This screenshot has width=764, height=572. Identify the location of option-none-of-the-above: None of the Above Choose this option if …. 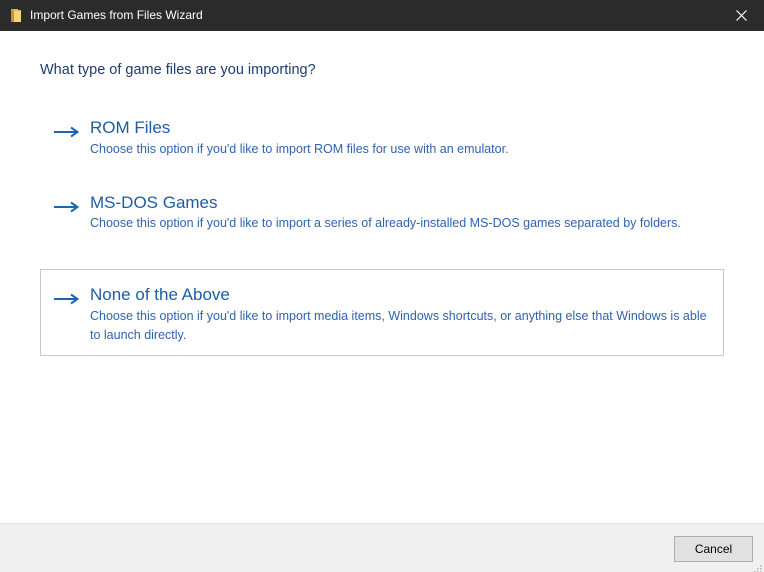
(382, 312).